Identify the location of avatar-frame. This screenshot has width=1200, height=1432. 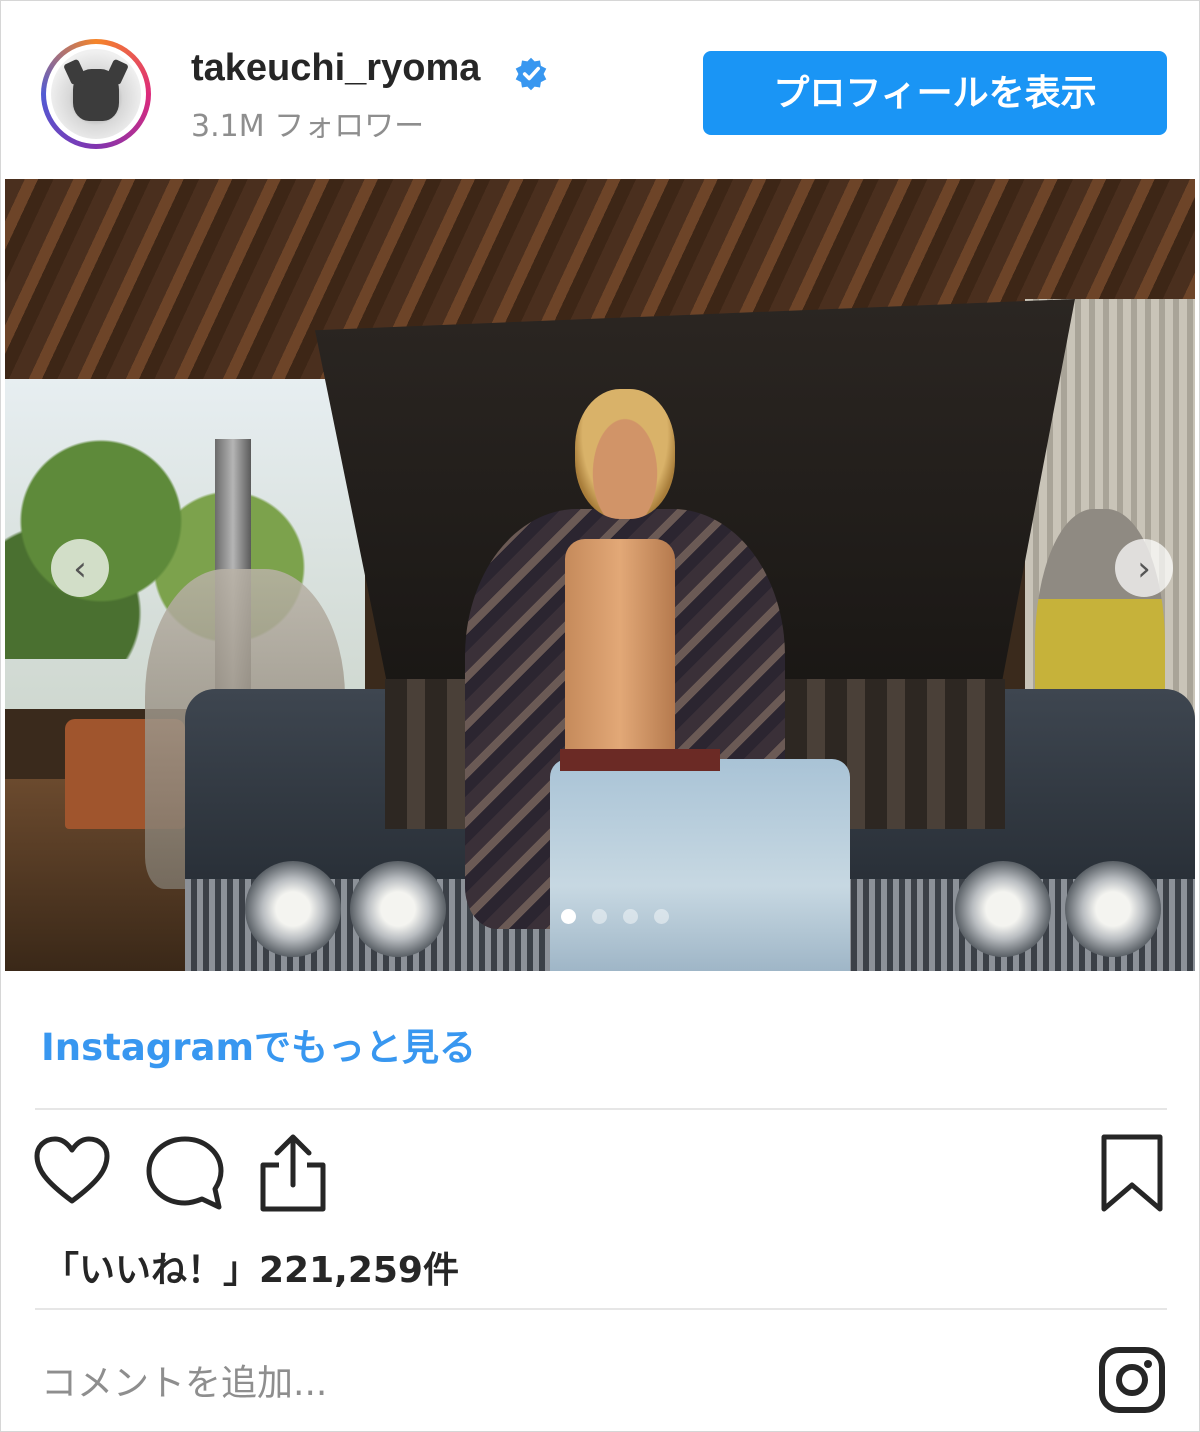
(96, 94).